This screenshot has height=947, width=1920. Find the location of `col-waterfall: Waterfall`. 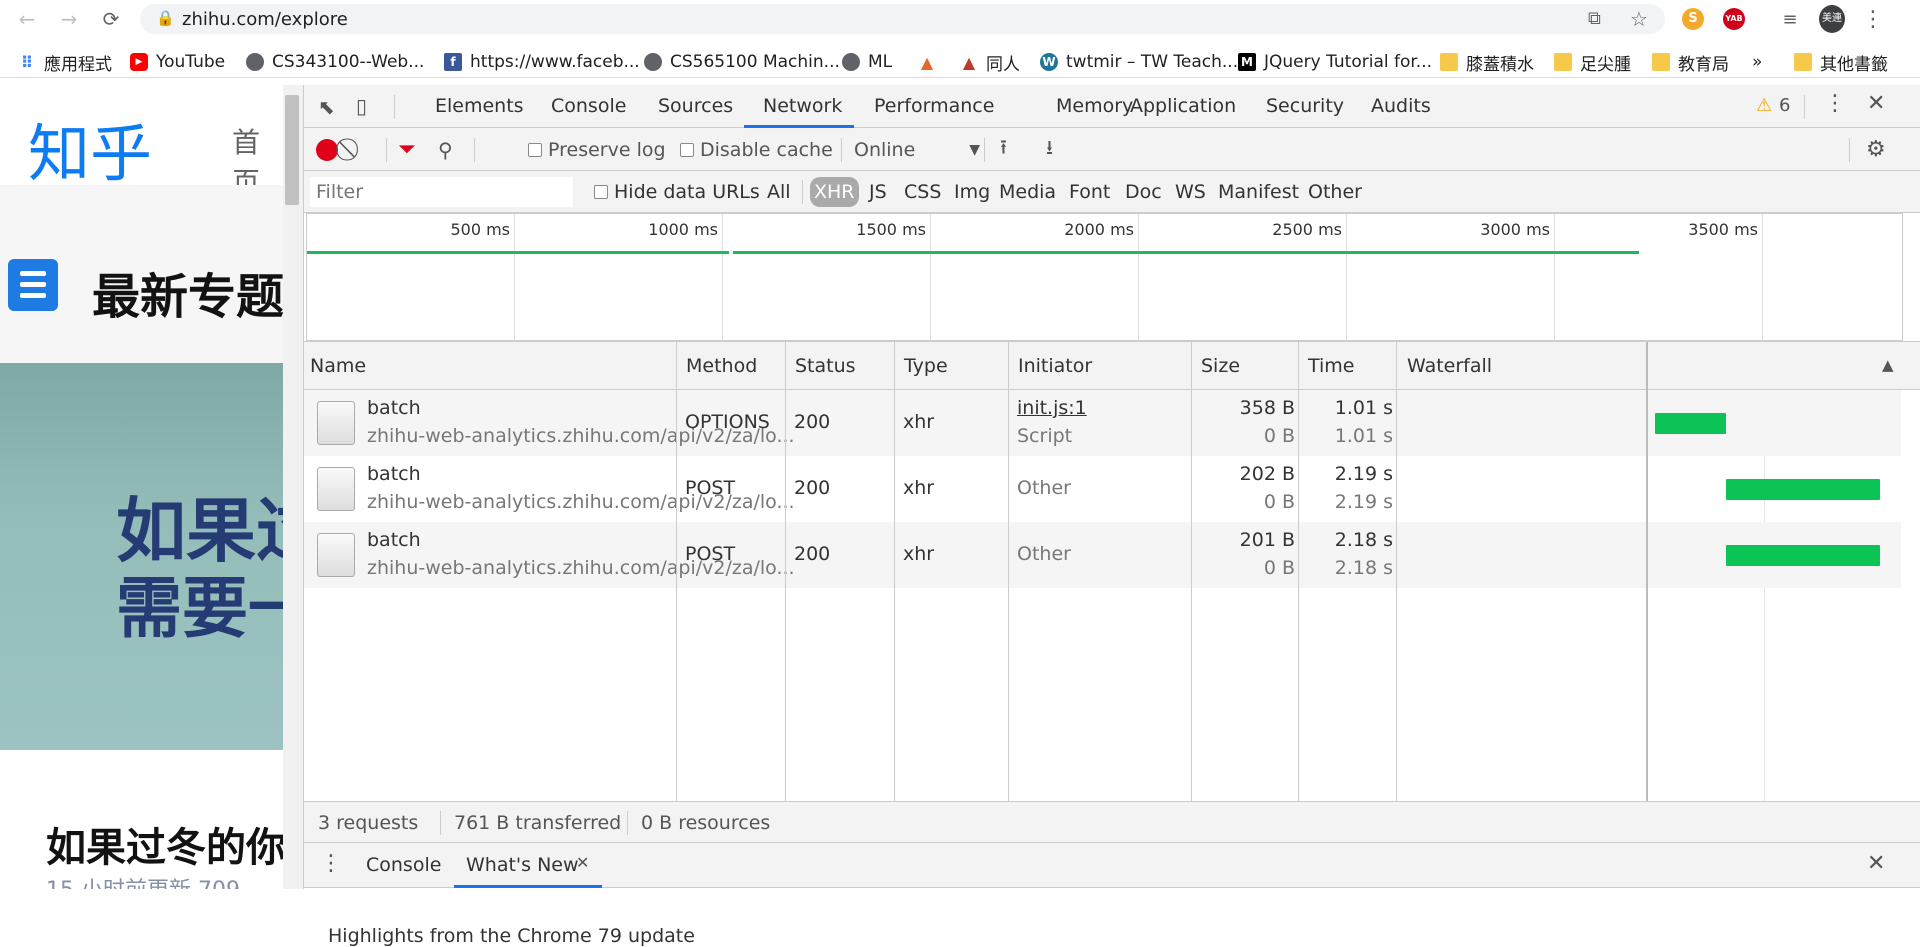

col-waterfall: Waterfall is located at coordinates (1446, 366).